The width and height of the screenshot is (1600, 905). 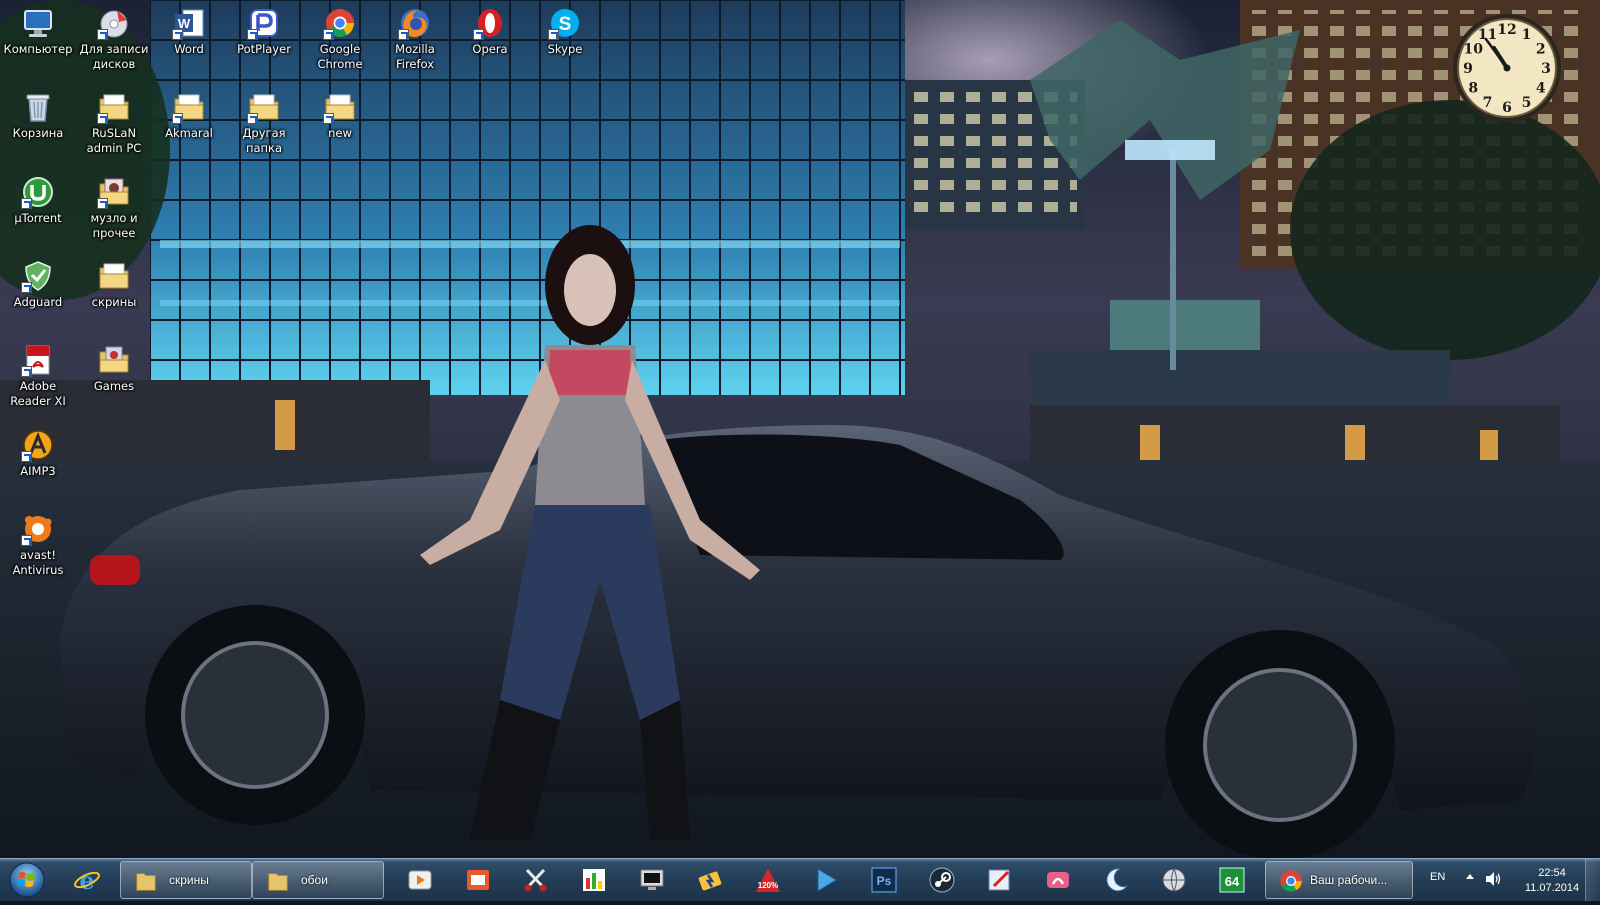 I want to click on desktop-icon-other-folder: Другая папка, so click(x=264, y=121).